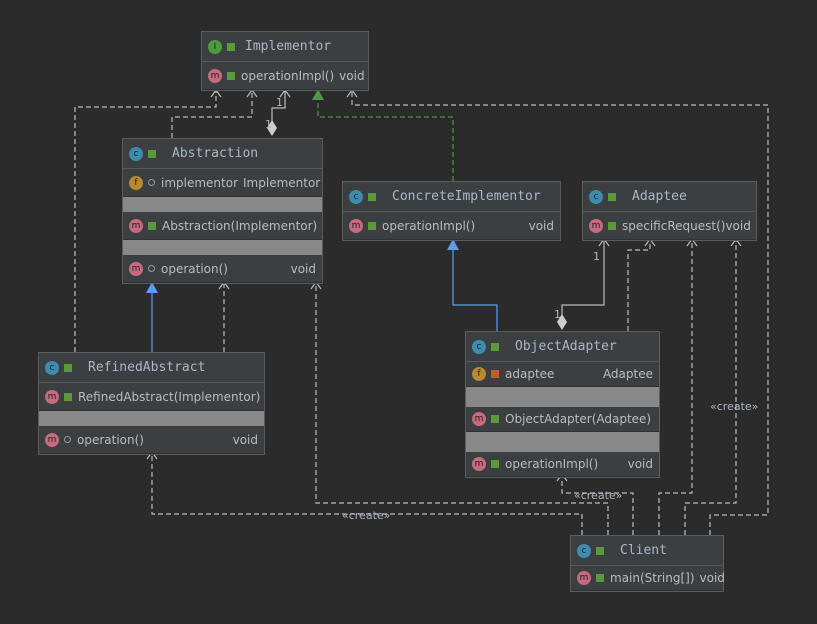  I want to click on ctor-row: m RefinedAbstract(Implementor), so click(151, 397).